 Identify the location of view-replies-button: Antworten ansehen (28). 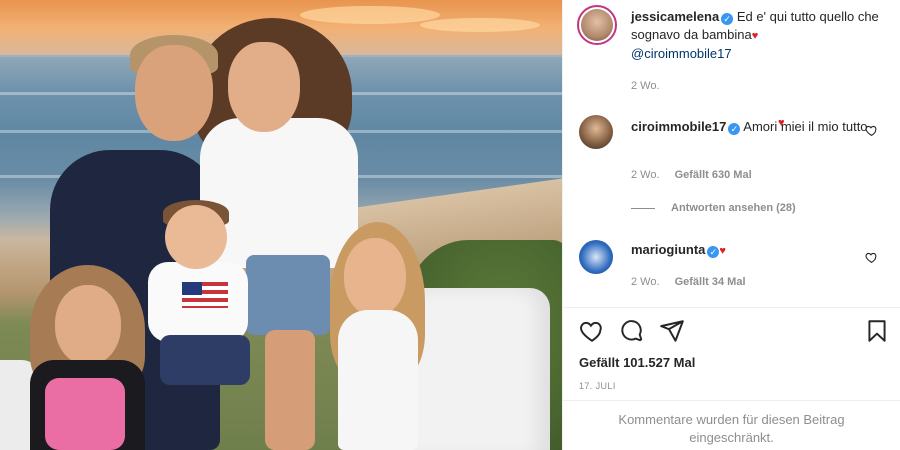
(713, 208).